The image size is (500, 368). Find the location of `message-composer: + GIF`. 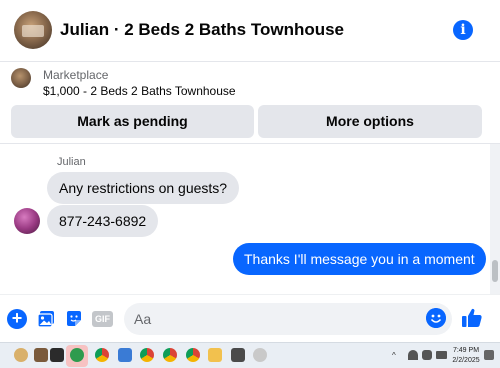

message-composer: + GIF is located at coordinates (250, 318).